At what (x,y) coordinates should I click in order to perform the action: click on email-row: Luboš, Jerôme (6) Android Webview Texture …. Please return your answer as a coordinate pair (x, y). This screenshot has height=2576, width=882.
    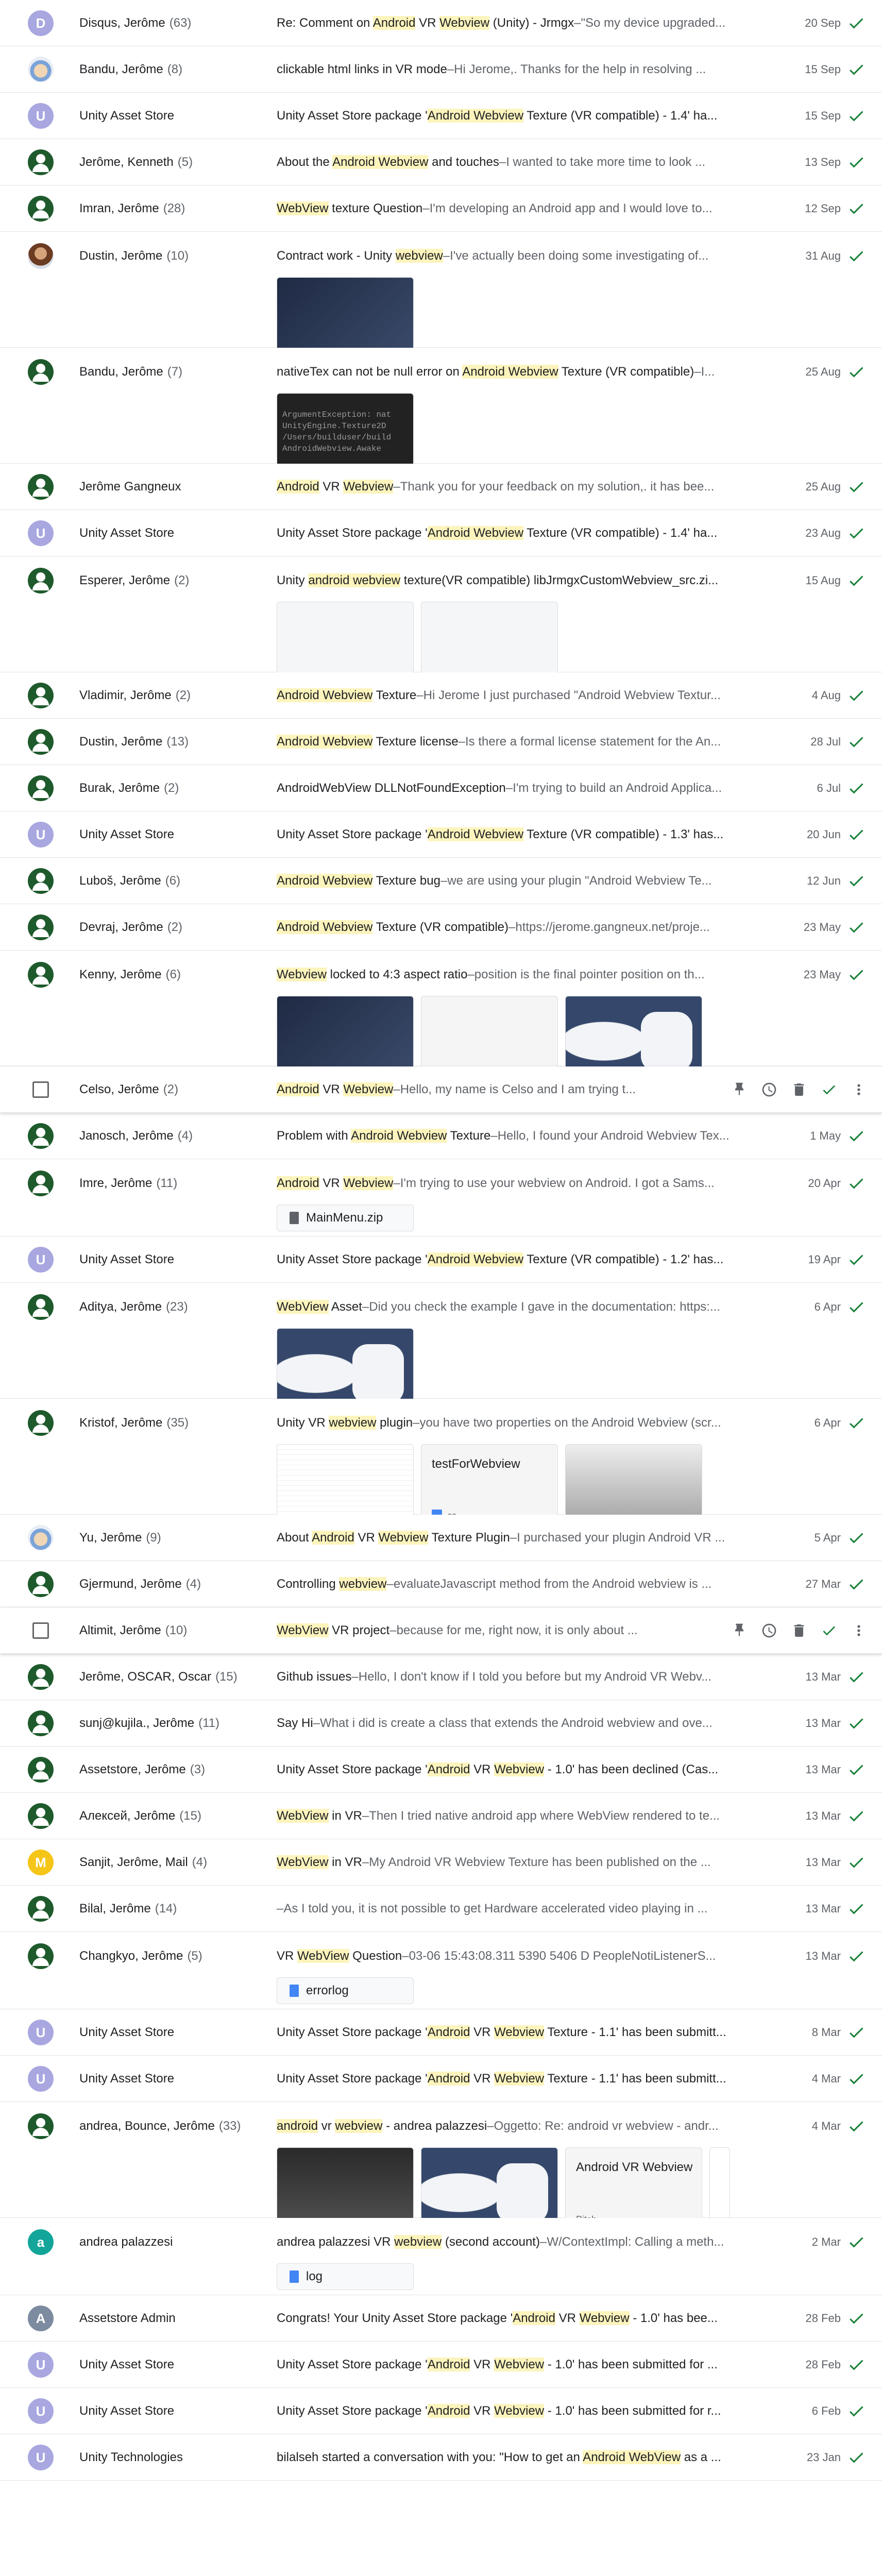
    Looking at the image, I should click on (441, 881).